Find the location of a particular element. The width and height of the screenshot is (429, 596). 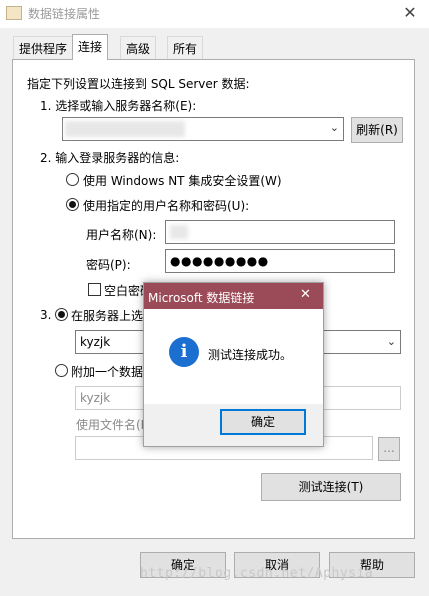

step1-label: 1. 选择或输入服务器名称(E): is located at coordinates (118, 106).